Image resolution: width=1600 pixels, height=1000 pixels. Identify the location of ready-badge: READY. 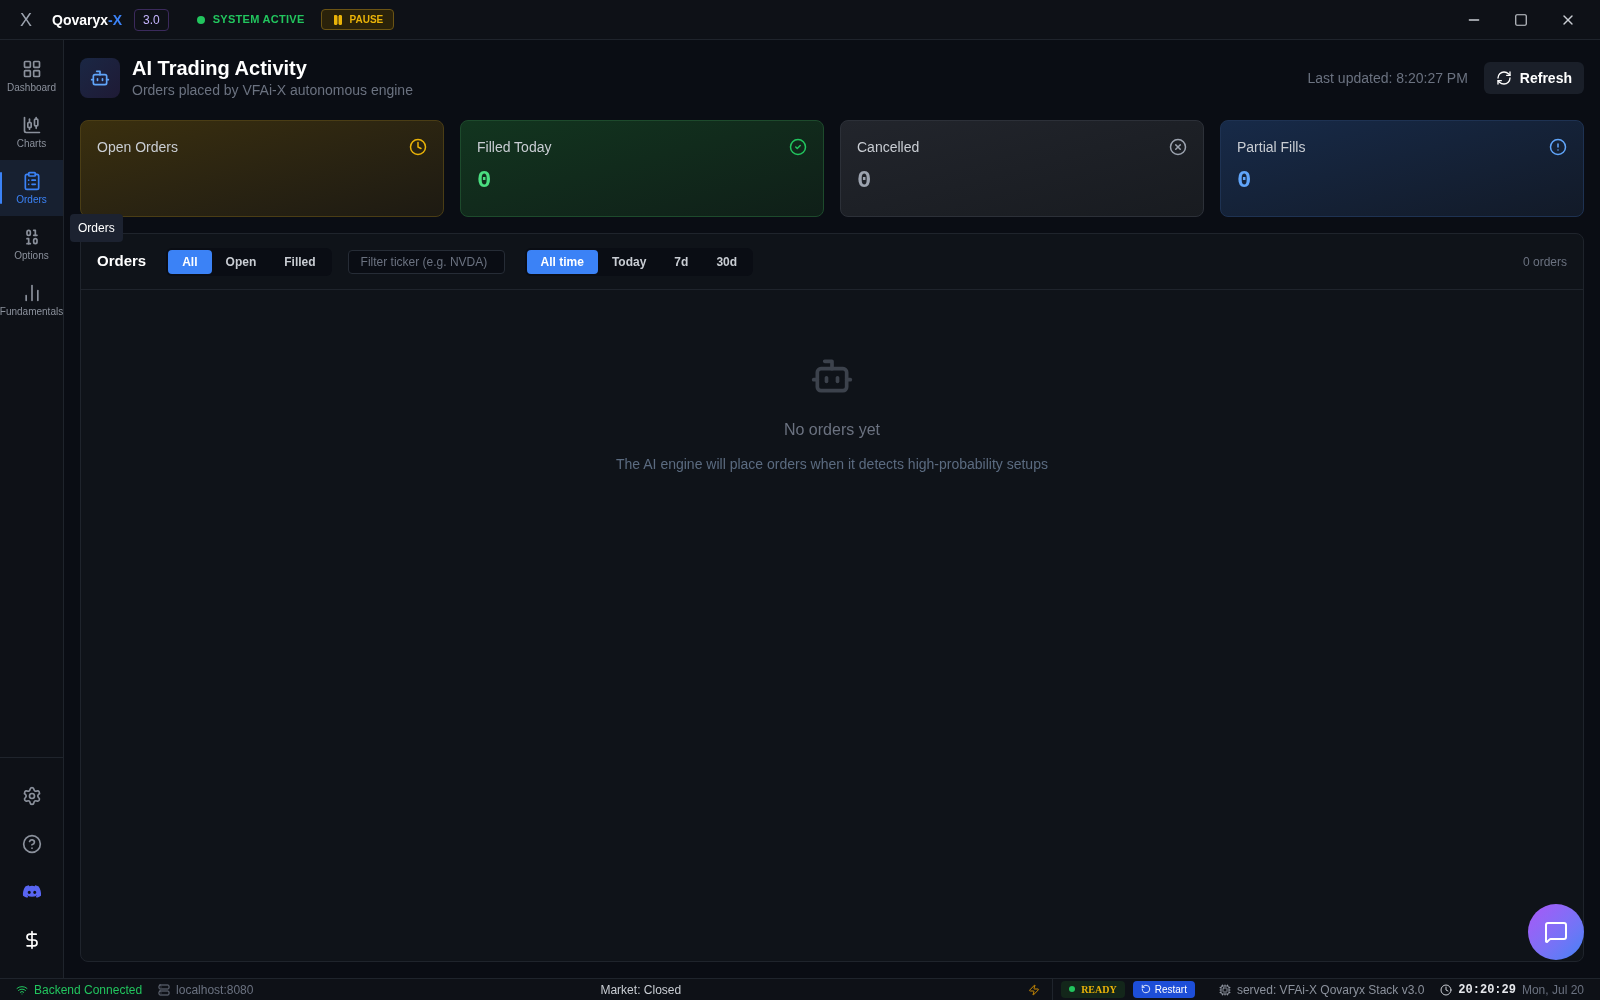
(1093, 989).